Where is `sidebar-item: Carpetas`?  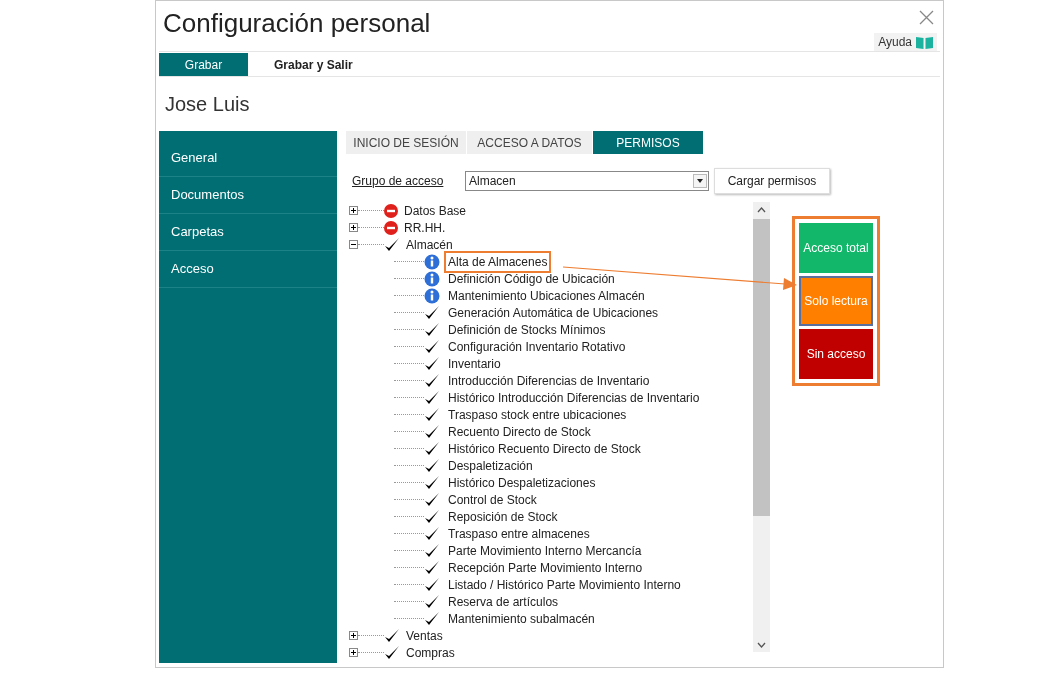 sidebar-item: Carpetas is located at coordinates (197, 232).